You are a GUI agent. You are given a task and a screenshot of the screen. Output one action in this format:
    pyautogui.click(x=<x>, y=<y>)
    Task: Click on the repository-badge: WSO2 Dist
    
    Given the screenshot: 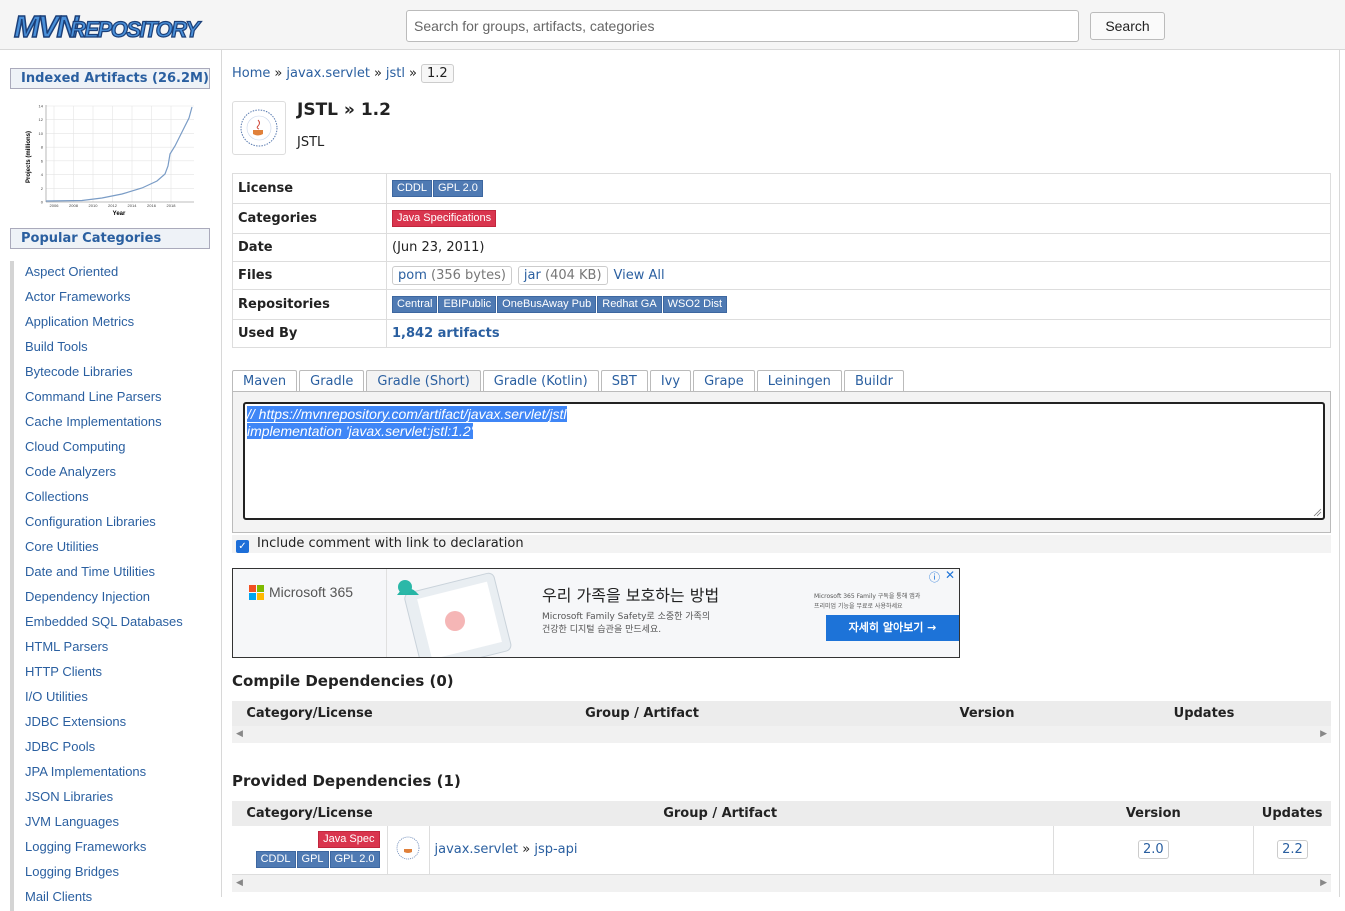 What is the action you would take?
    pyautogui.click(x=695, y=304)
    